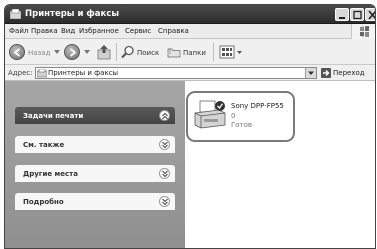 The width and height of the screenshot is (377, 249). Describe the element at coordinates (72, 14) in the screenshot. I see `window-title: Принтеры и факсы` at that location.